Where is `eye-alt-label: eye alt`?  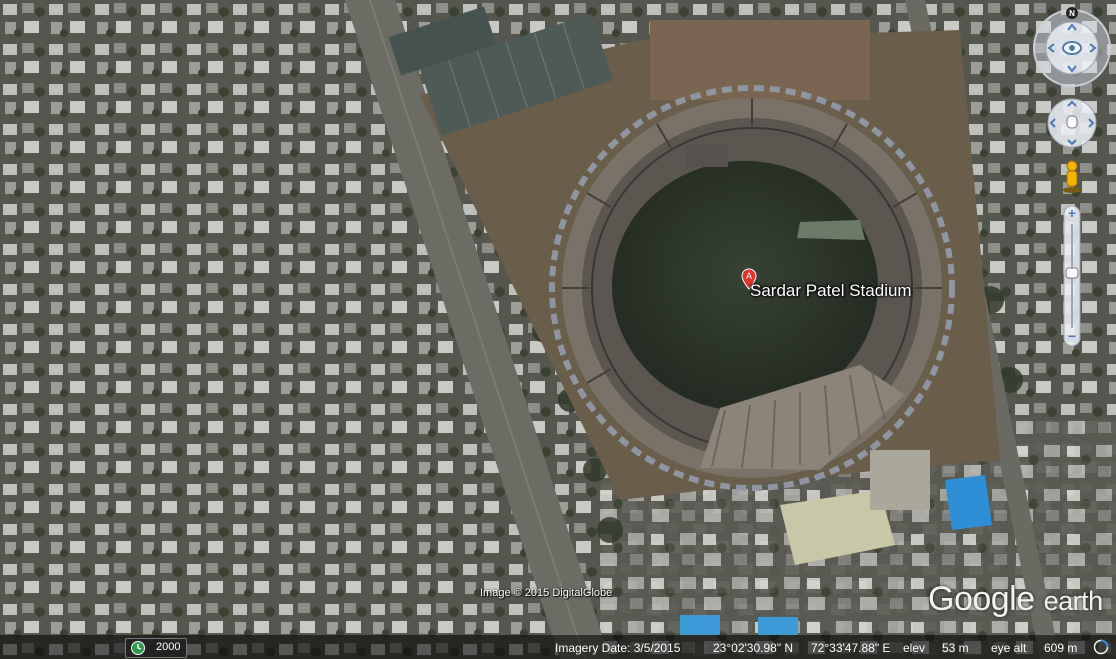
eye-alt-label: eye alt is located at coordinates (1009, 648).